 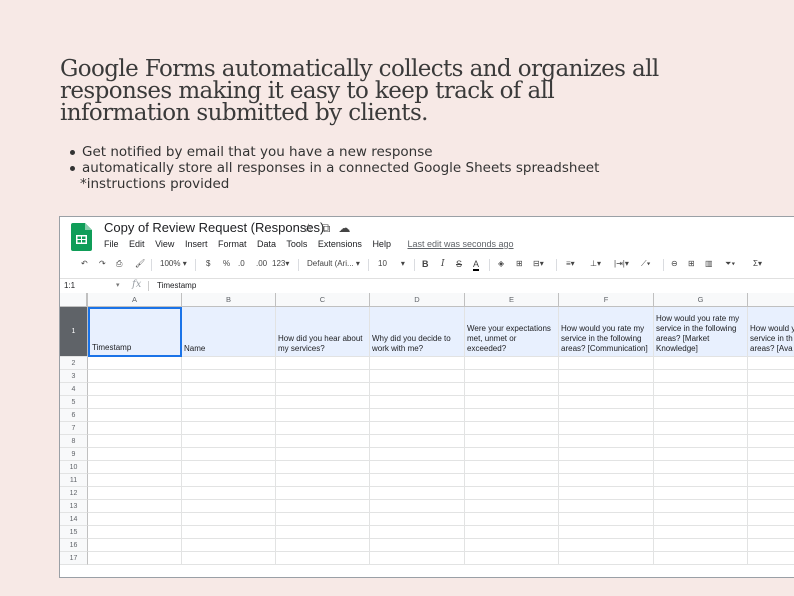 I want to click on column-header-e: E, so click(x=512, y=300).